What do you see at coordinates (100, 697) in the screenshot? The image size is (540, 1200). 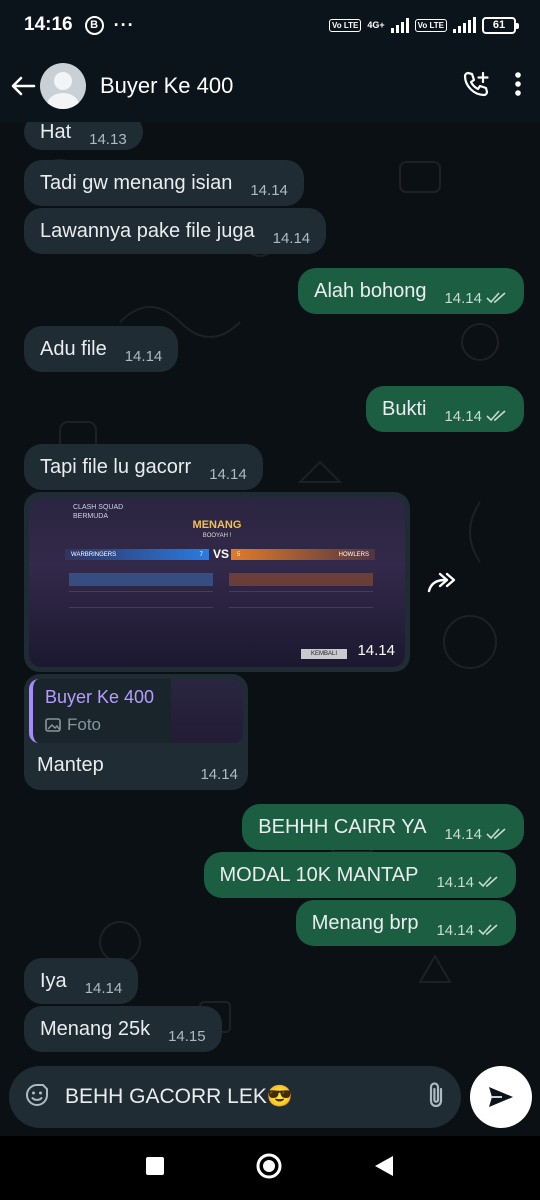 I see `quoted-sender: Buyer Ke 400` at bounding box center [100, 697].